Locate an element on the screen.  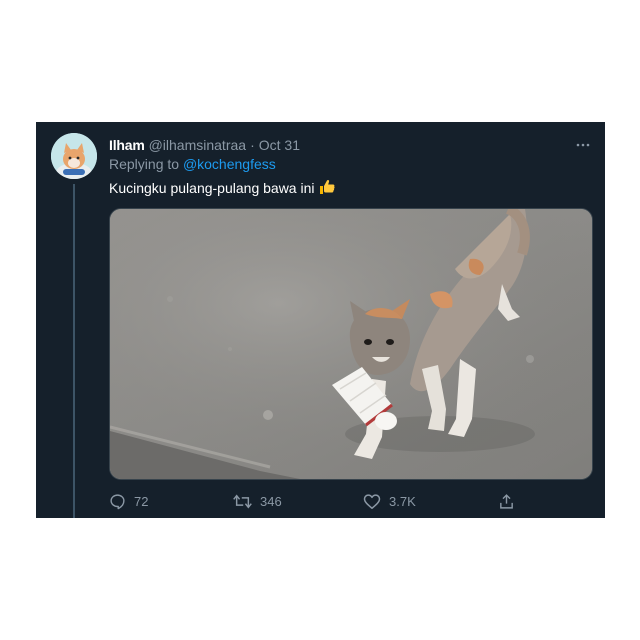
user-handle: @ilhamsinatraa is located at coordinates (197, 145).